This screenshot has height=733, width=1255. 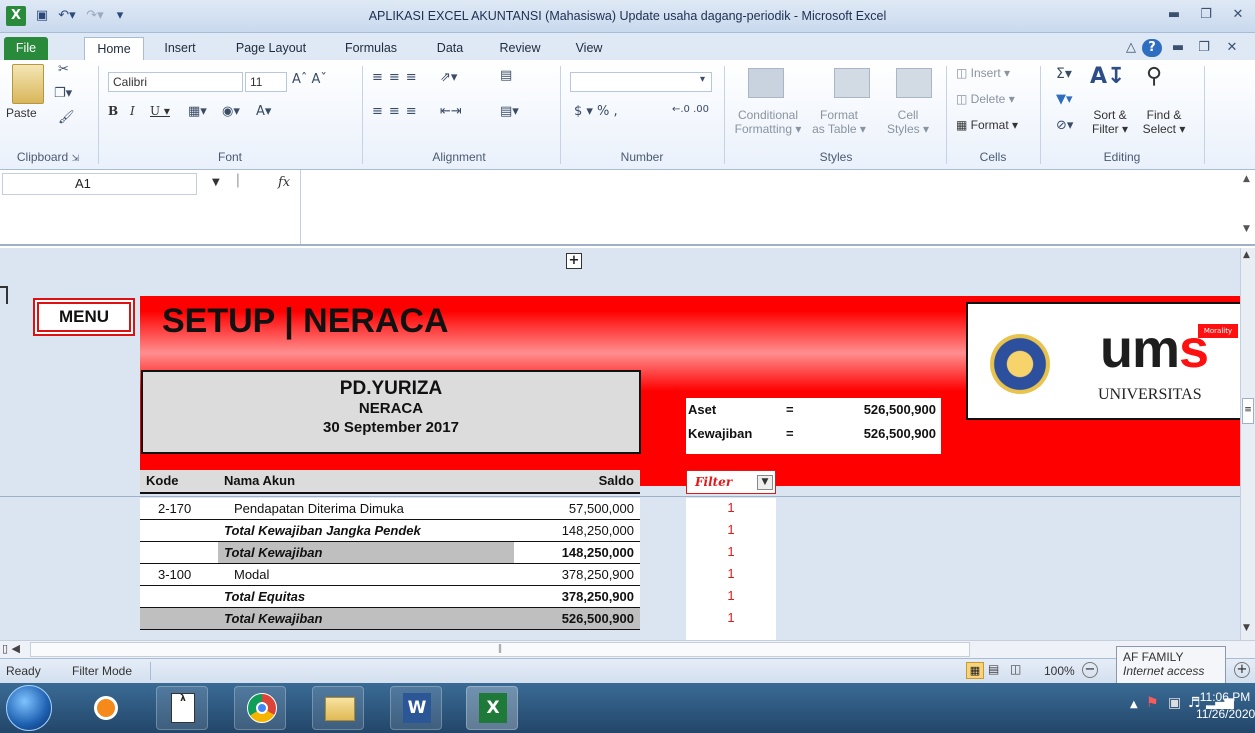 What do you see at coordinates (180, 48) in the screenshot?
I see `tab-insert: Insert` at bounding box center [180, 48].